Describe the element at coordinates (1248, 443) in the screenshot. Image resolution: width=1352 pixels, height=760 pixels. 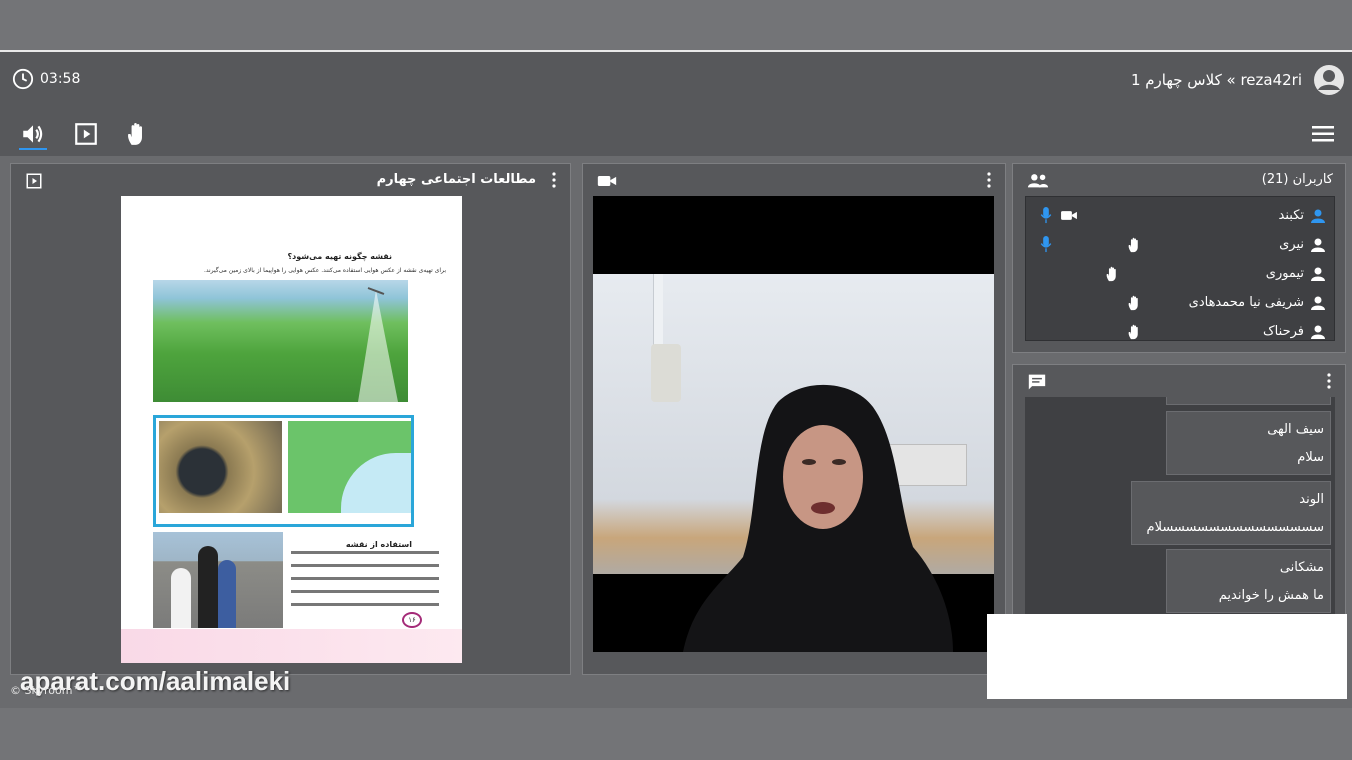
I see `chat-message: سیف الهی سلام` at that location.